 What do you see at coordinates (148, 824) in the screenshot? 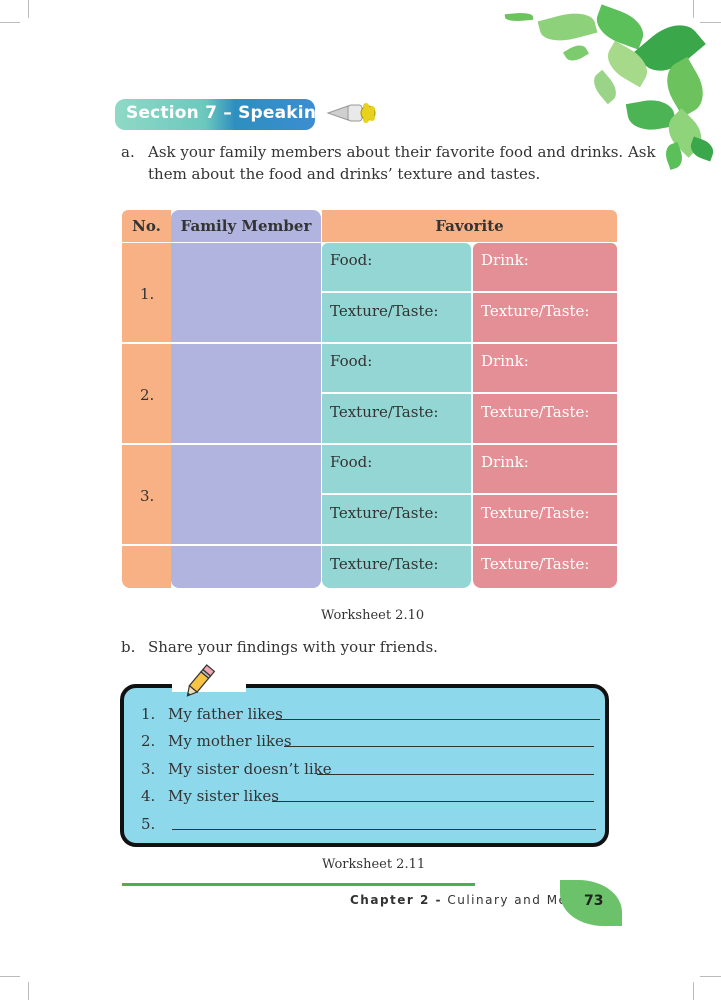
I see `list-item-number: 5.` at bounding box center [148, 824].